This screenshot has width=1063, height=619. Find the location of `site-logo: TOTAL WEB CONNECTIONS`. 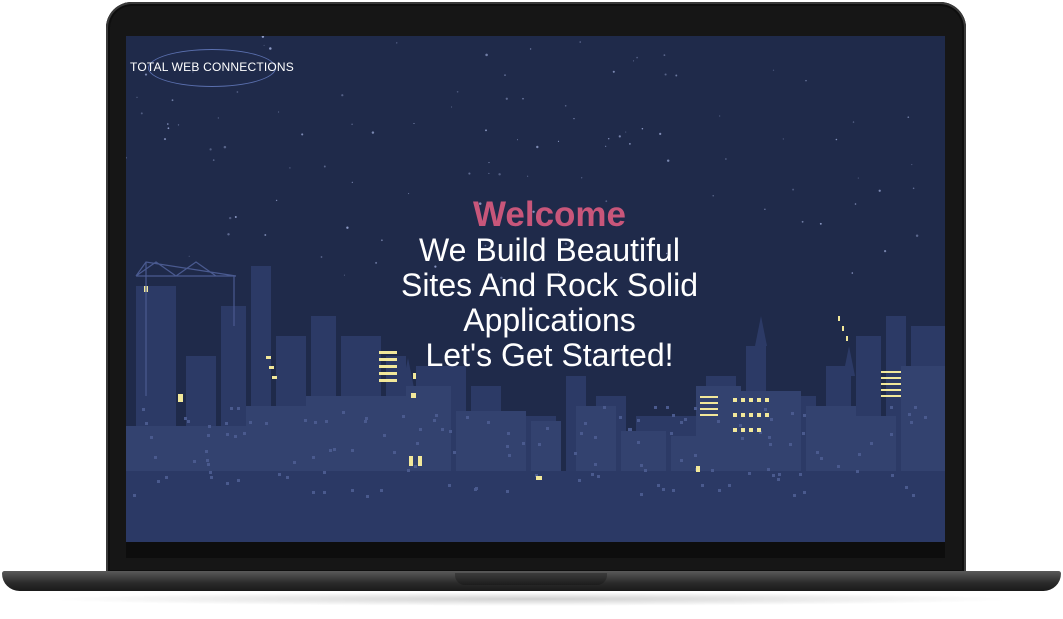

site-logo: TOTAL WEB CONNECTIONS is located at coordinates (213, 67).